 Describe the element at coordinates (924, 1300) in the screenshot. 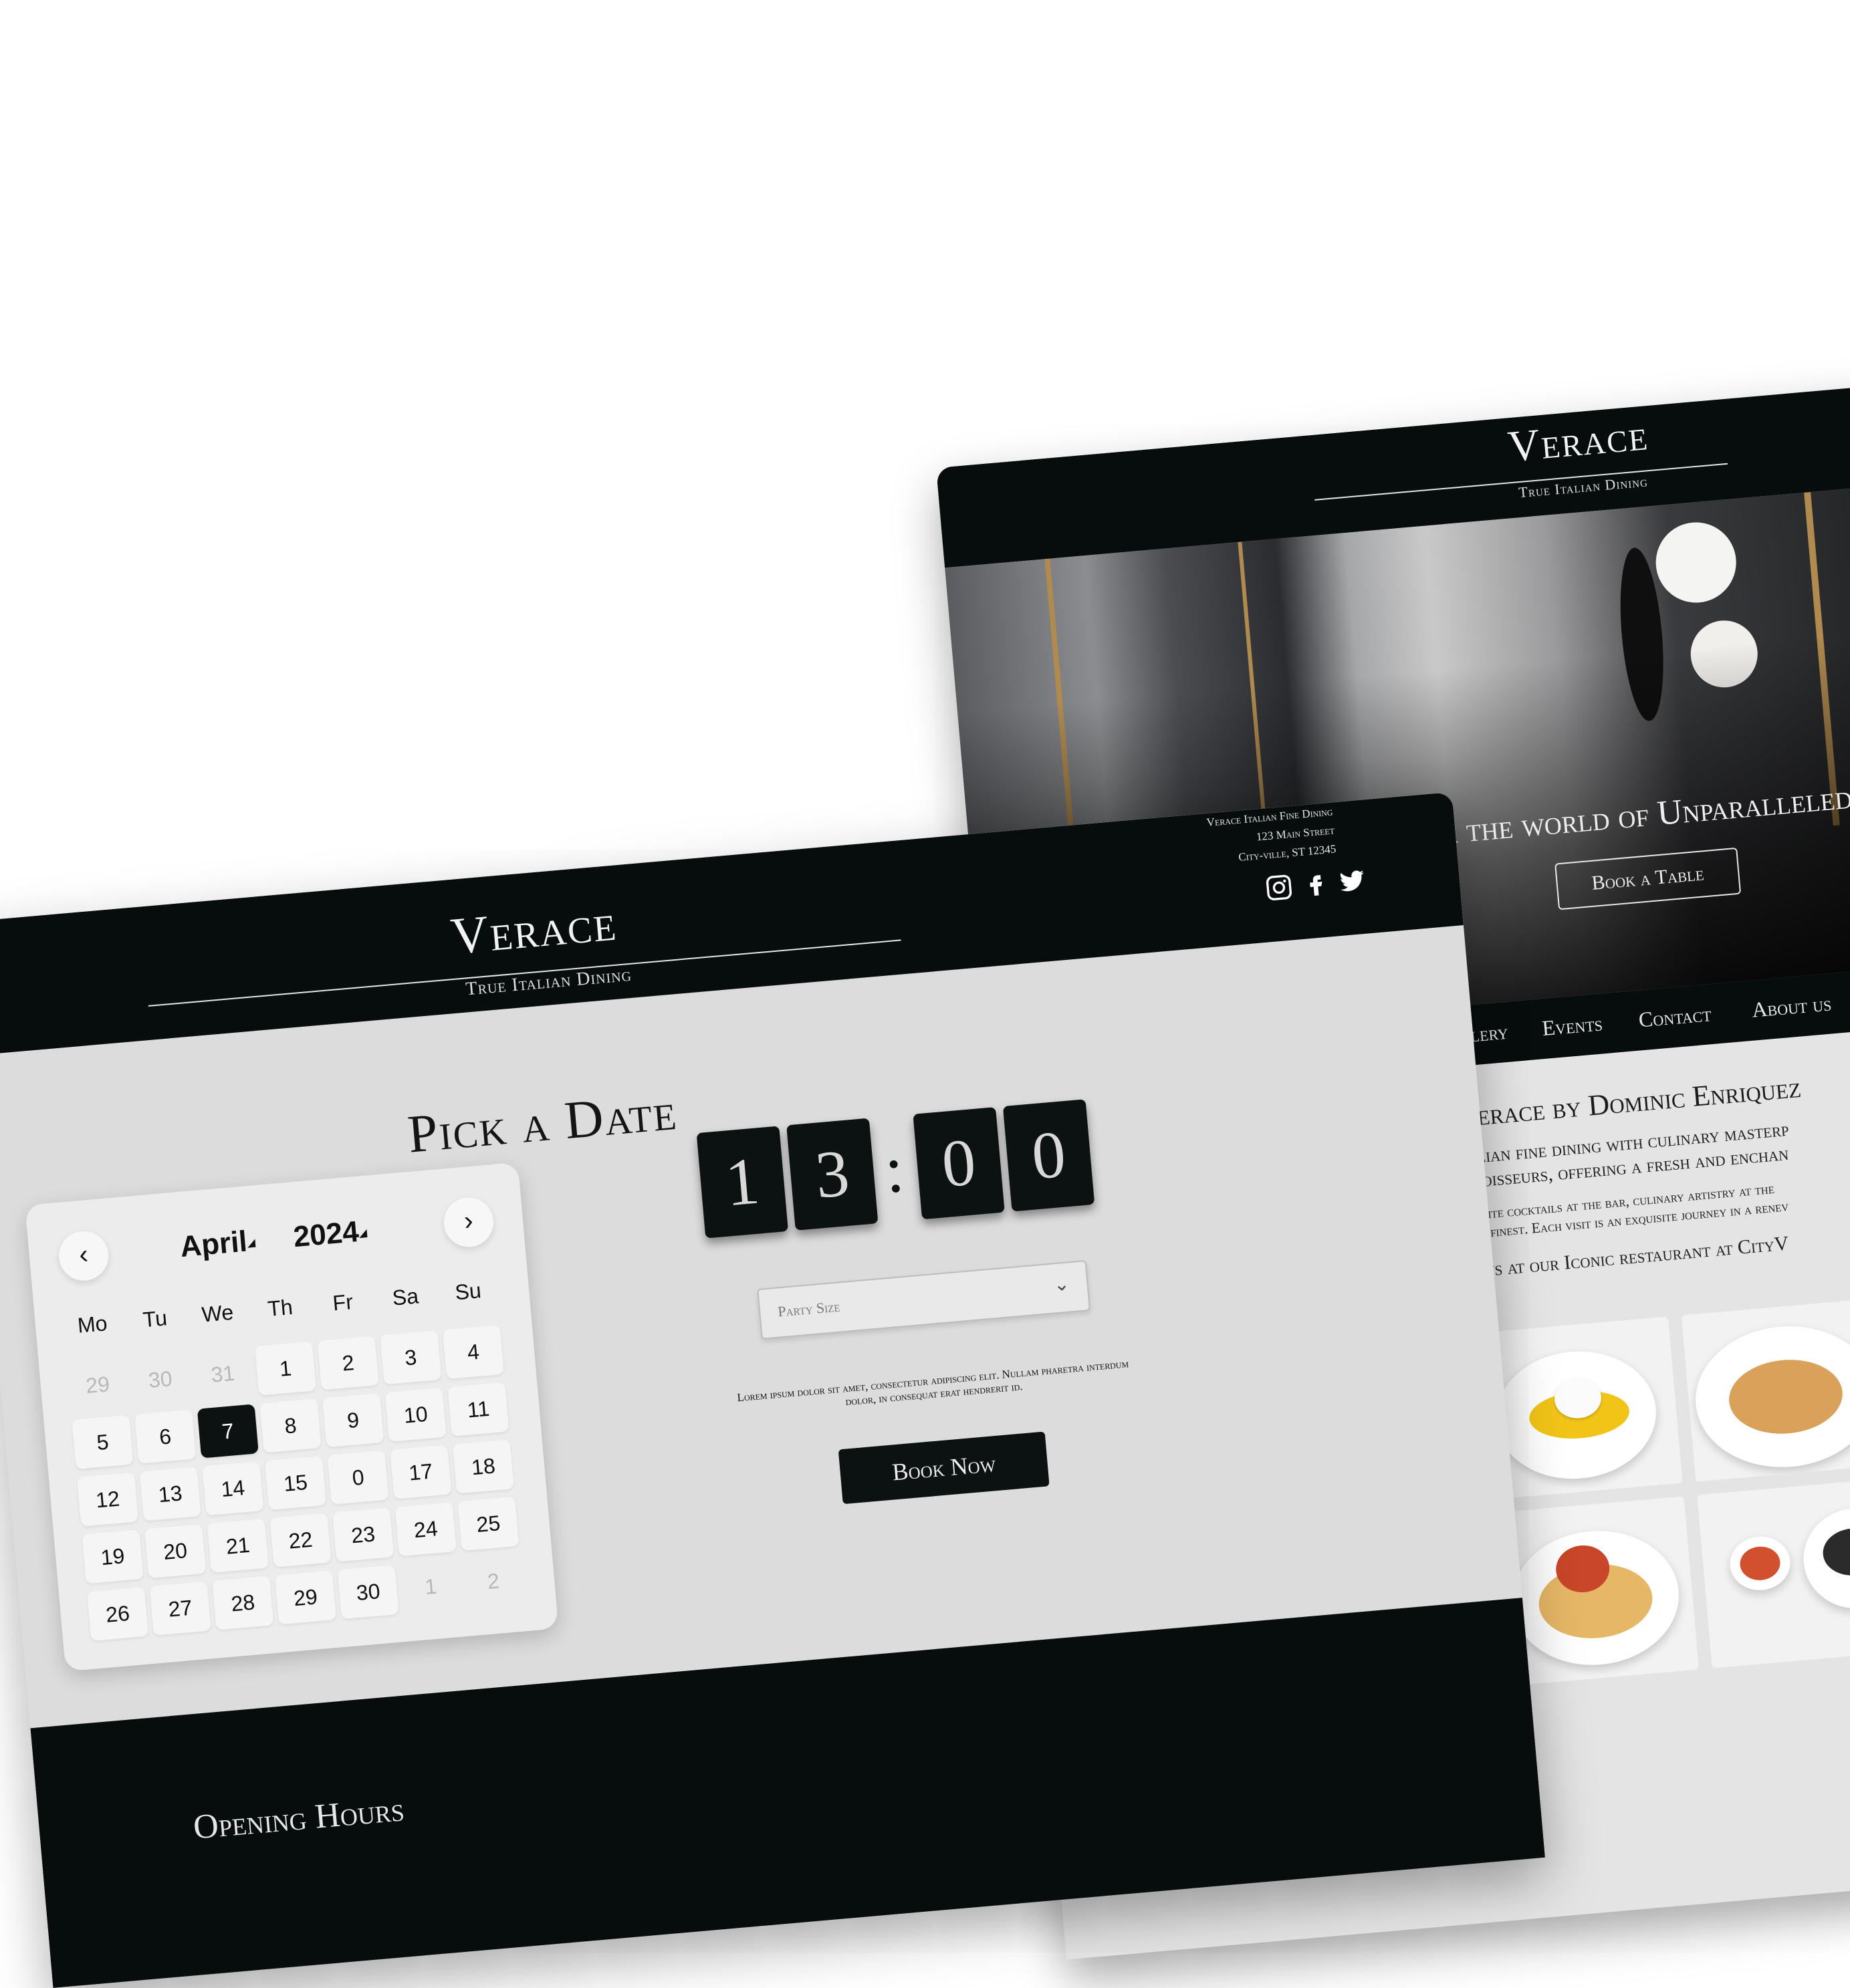

I see `party-size-select: Party Size ⌄` at that location.